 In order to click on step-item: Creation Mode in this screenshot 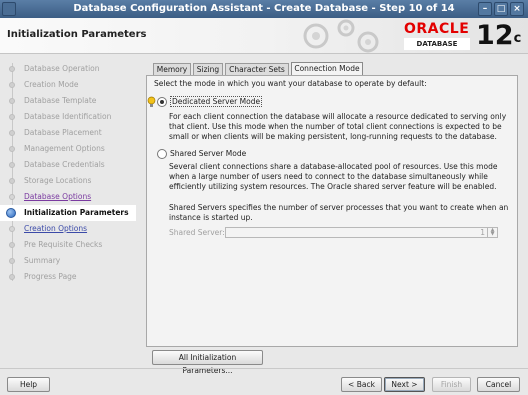, I will do `click(68, 85)`.